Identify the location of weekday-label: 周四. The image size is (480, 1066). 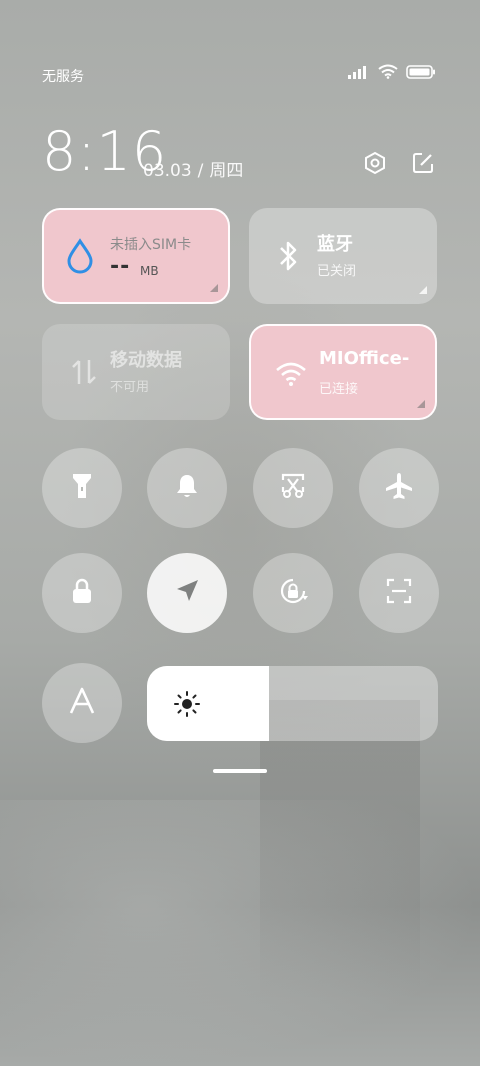
(226, 171).